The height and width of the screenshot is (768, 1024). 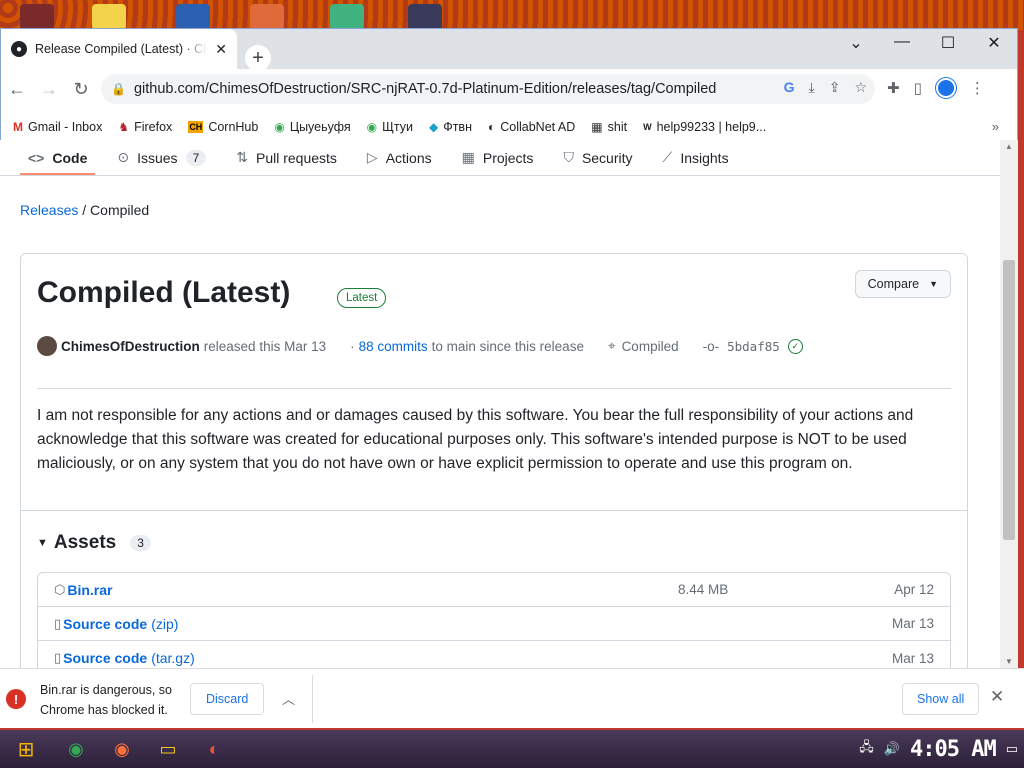 What do you see at coordinates (173, 658) in the screenshot?
I see `asset-format: (tar.gz)` at bounding box center [173, 658].